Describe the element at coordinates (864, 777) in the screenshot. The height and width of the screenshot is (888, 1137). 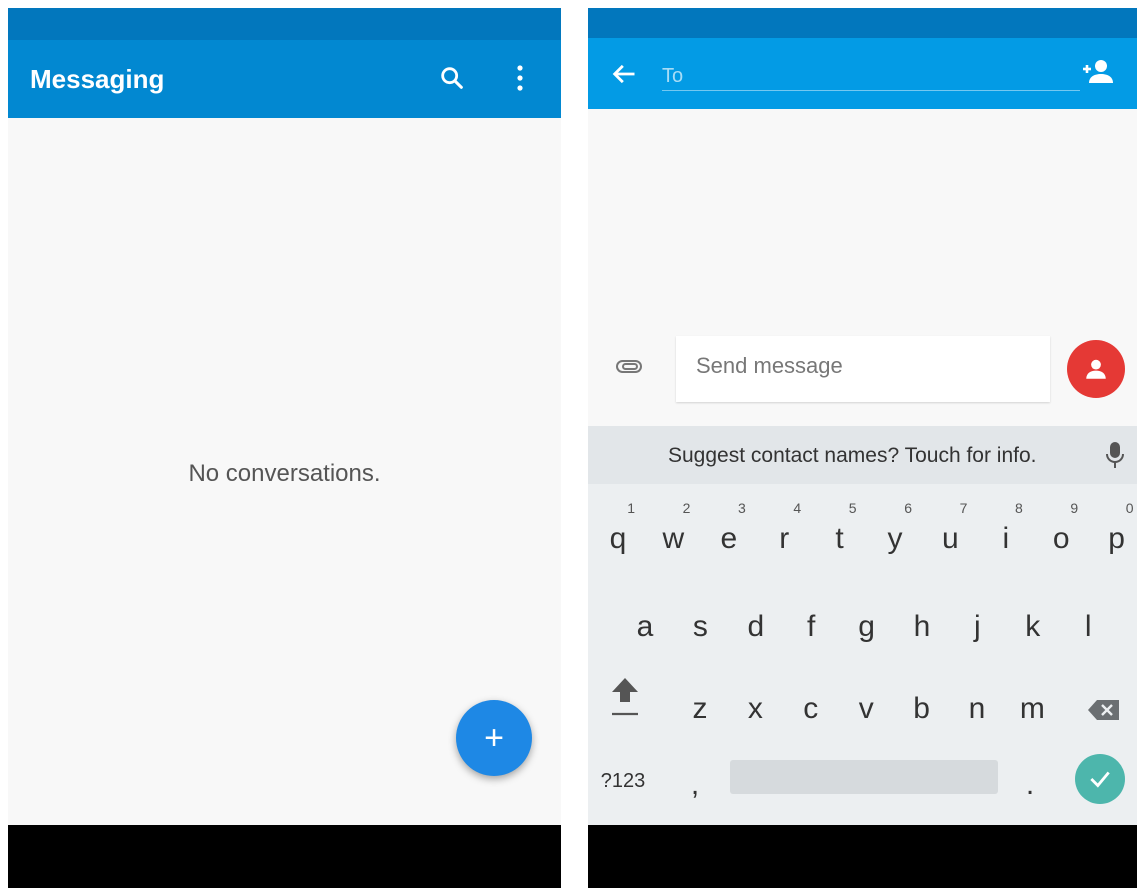
I see `space-bar` at that location.